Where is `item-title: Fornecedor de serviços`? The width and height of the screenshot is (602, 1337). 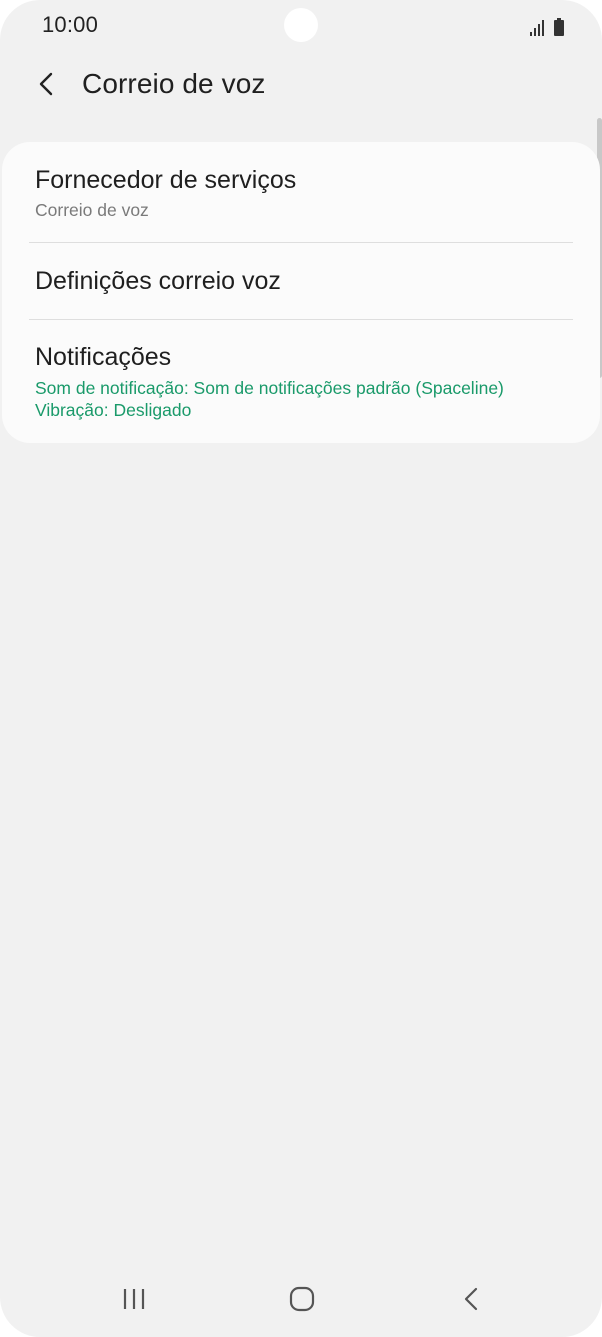 item-title: Fornecedor de serviços is located at coordinates (166, 180).